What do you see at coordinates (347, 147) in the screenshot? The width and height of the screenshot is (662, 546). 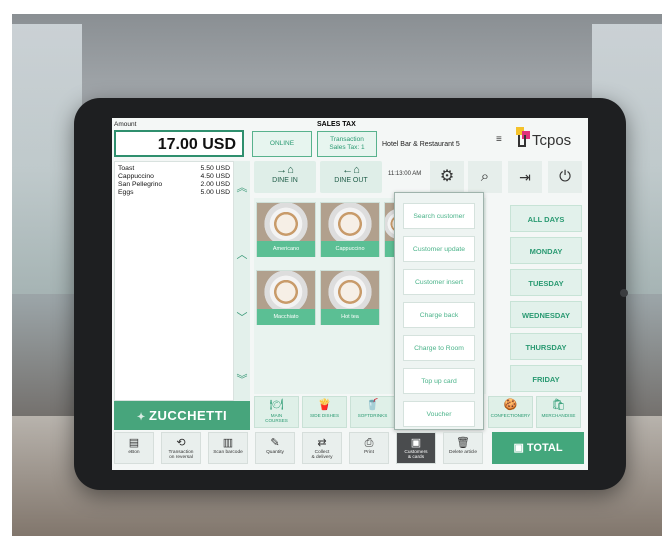 I see `sales-tax-value: Sales Tax: 1` at bounding box center [347, 147].